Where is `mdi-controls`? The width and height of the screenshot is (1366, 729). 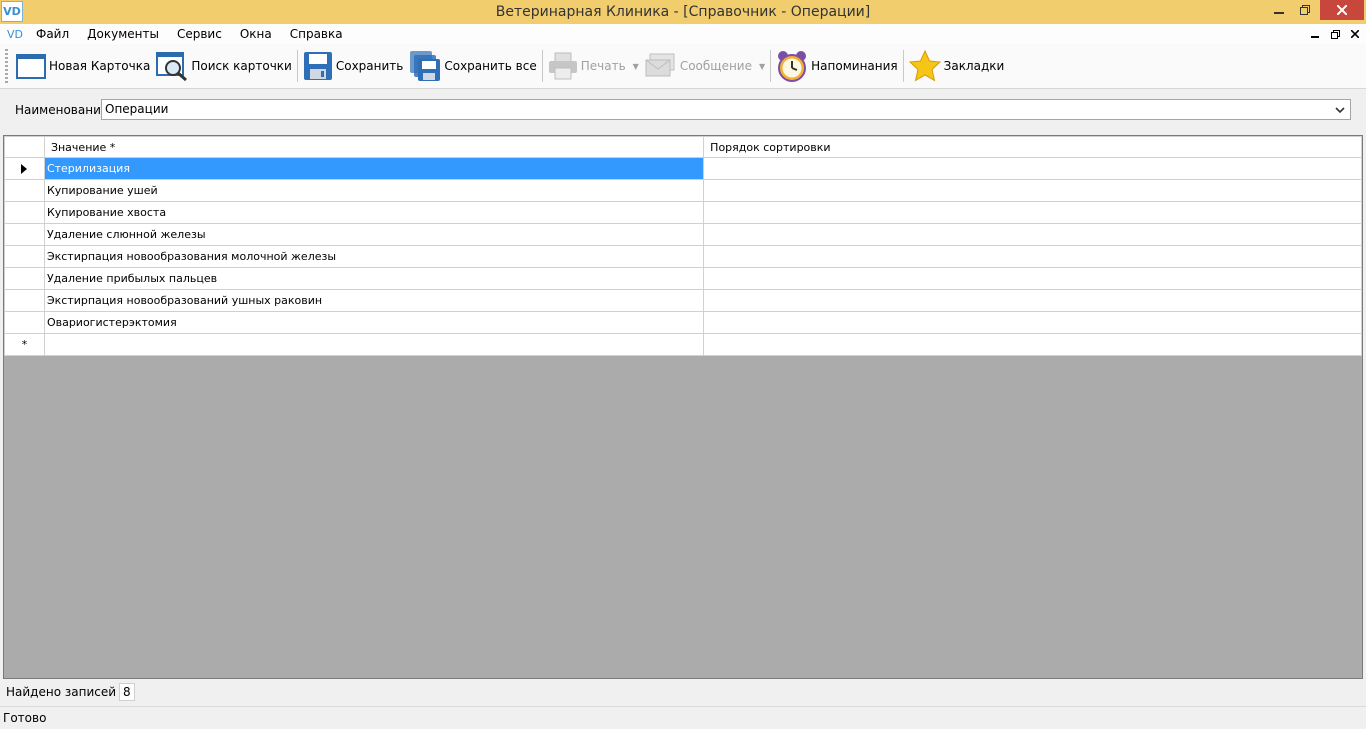
mdi-controls is located at coordinates (1335, 34).